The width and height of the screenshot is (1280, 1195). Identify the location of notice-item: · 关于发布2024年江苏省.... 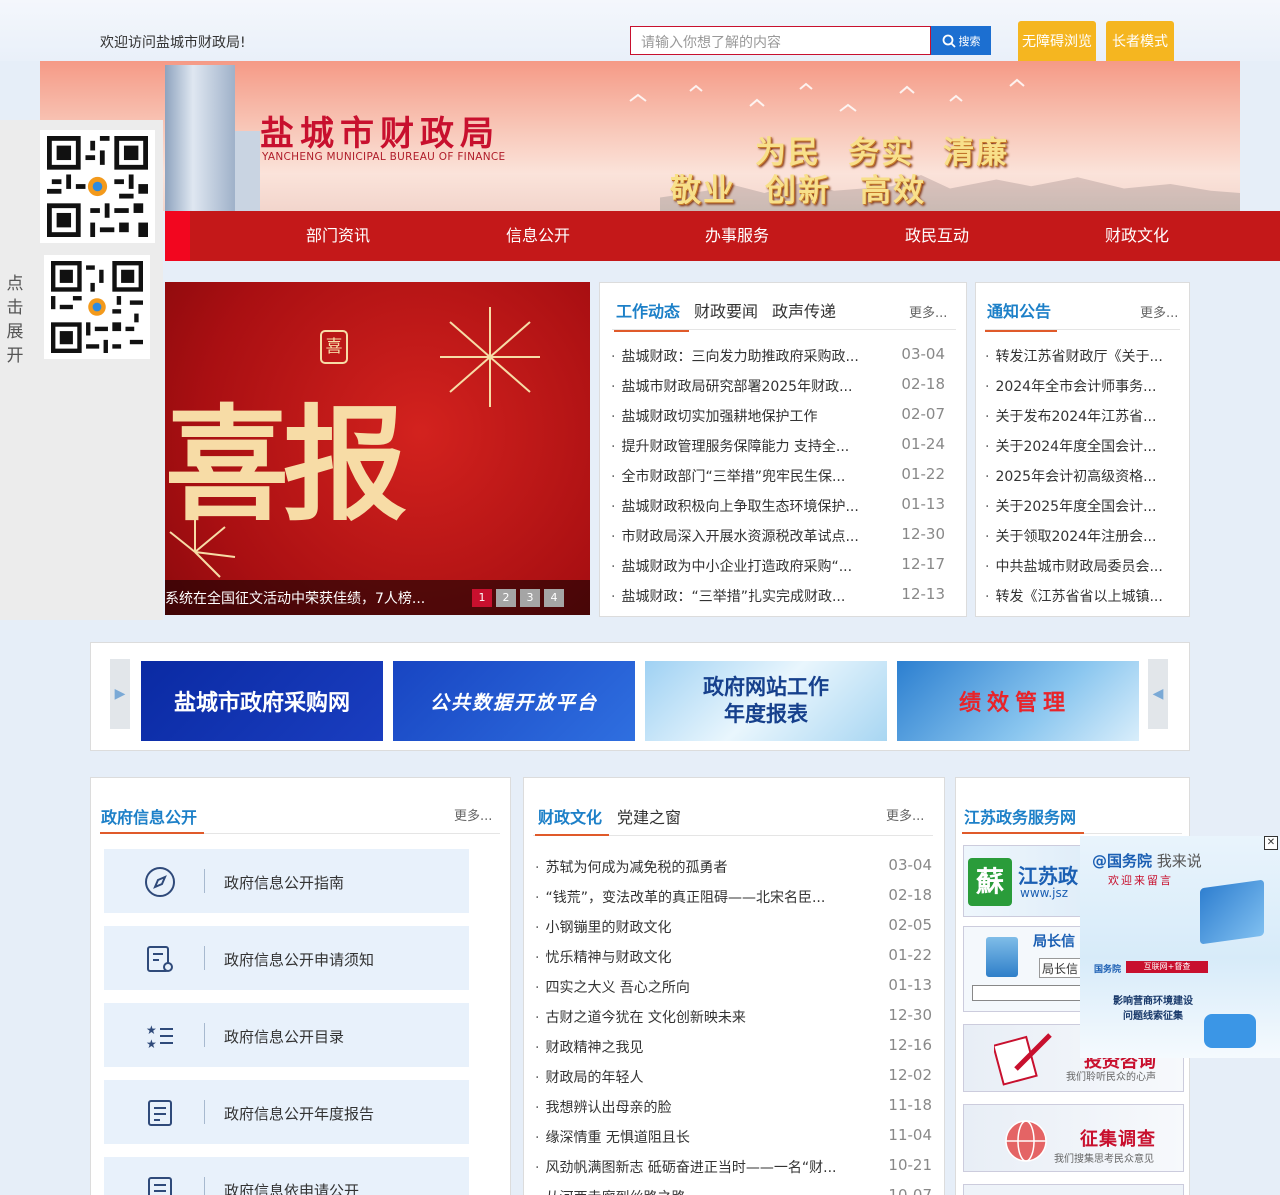
(1082, 416).